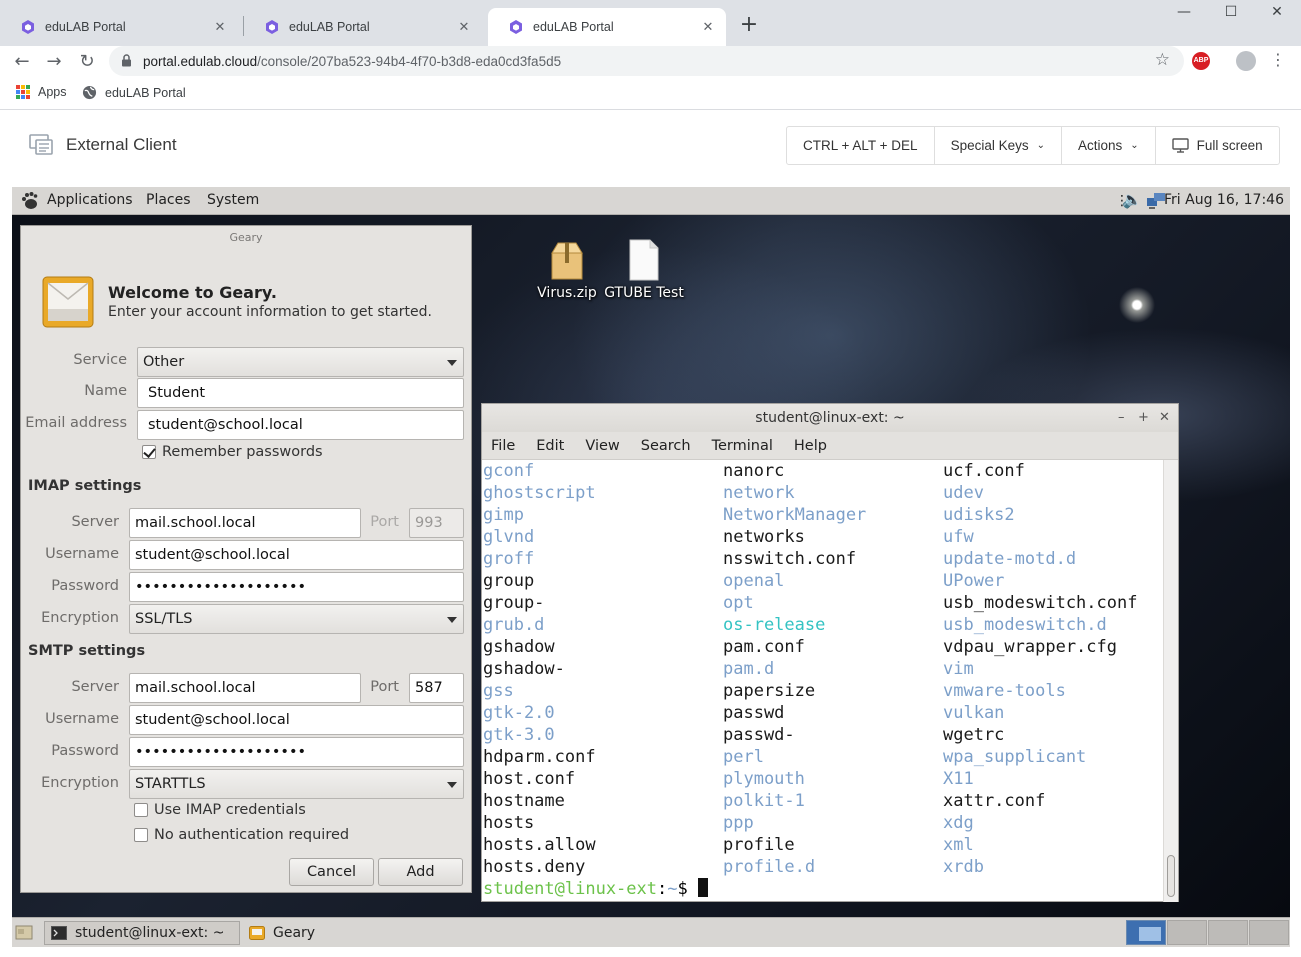 The height and width of the screenshot is (957, 1301). What do you see at coordinates (738, 823) in the screenshot?
I see `terminal-entry: ppp` at bounding box center [738, 823].